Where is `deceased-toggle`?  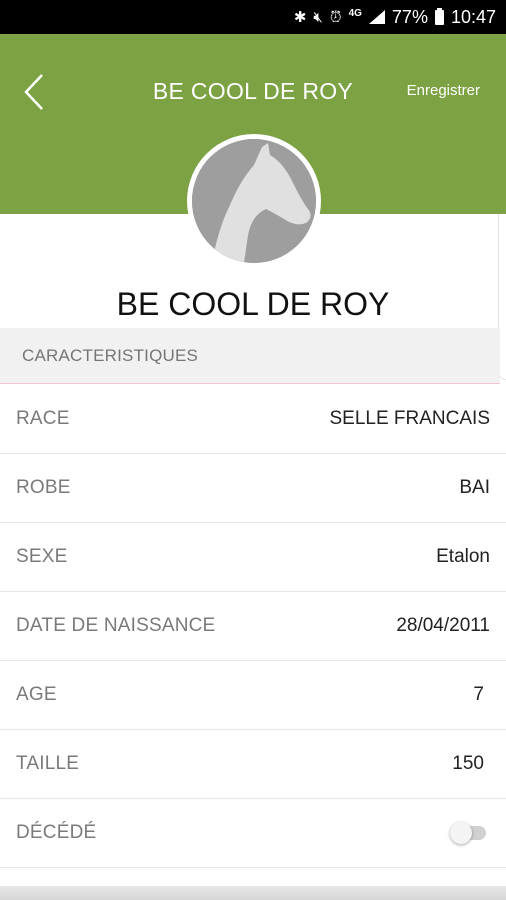 deceased-toggle is located at coordinates (468, 833).